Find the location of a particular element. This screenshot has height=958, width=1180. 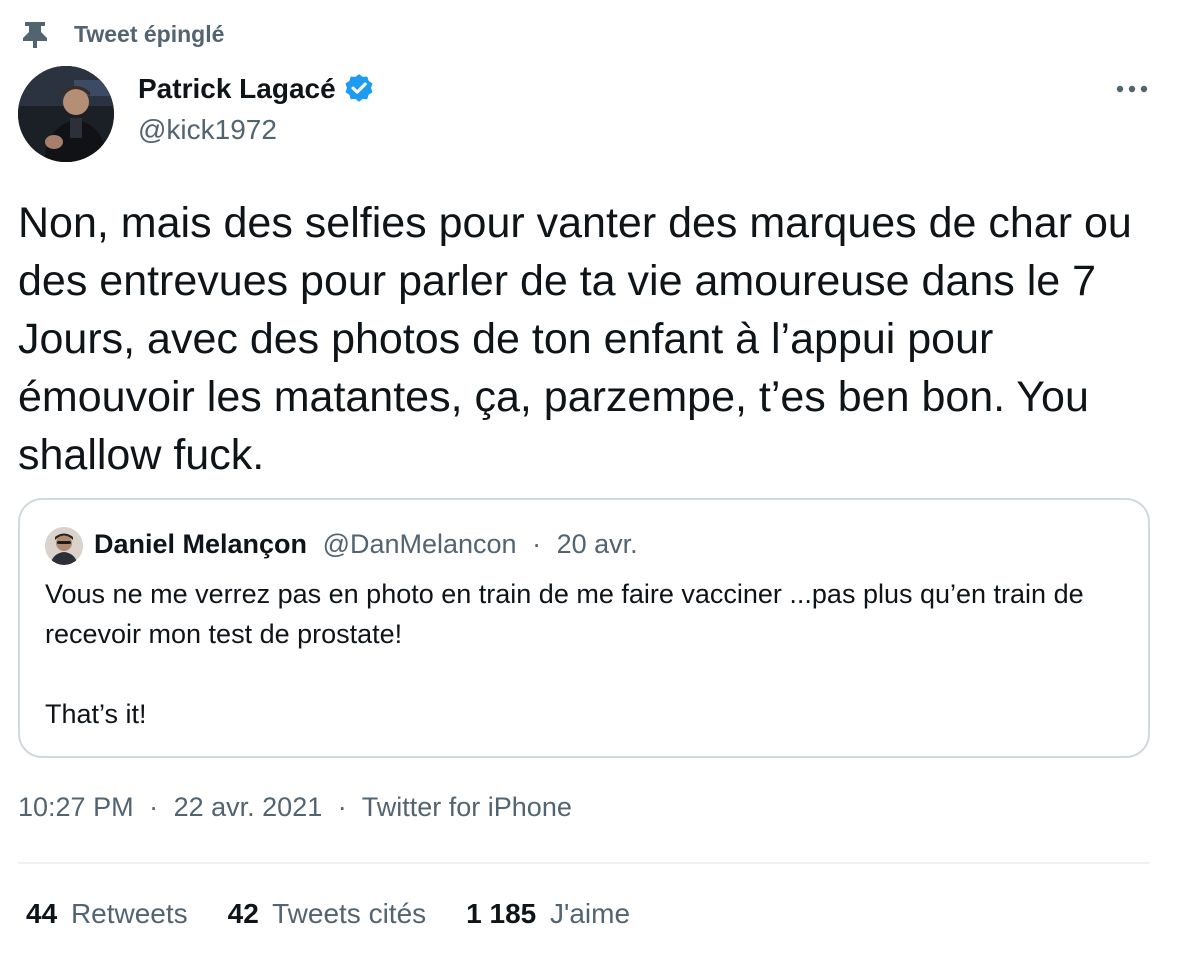

author-name: Patrick Lagacé is located at coordinates (257, 89).